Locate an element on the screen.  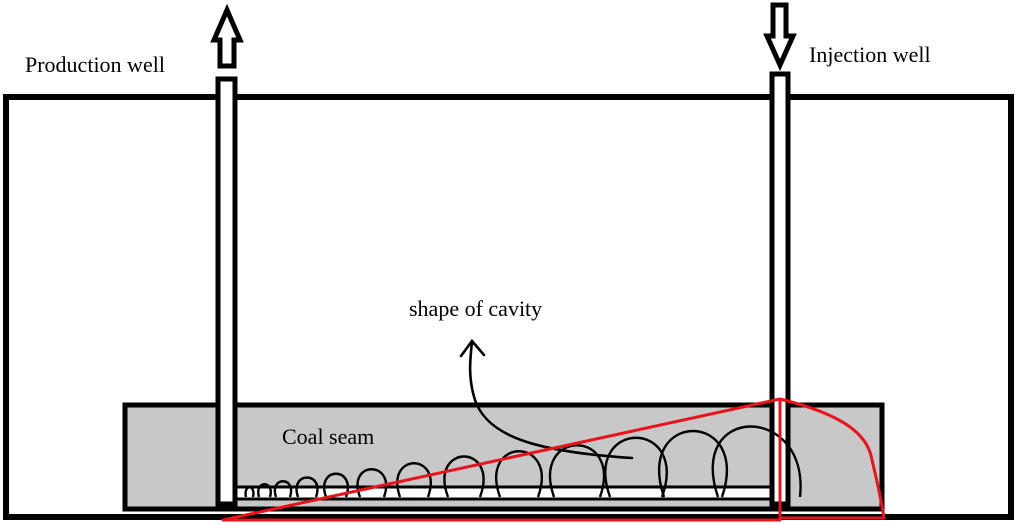
shape-of-cavity-label: shape of cavity is located at coordinates (475, 308).